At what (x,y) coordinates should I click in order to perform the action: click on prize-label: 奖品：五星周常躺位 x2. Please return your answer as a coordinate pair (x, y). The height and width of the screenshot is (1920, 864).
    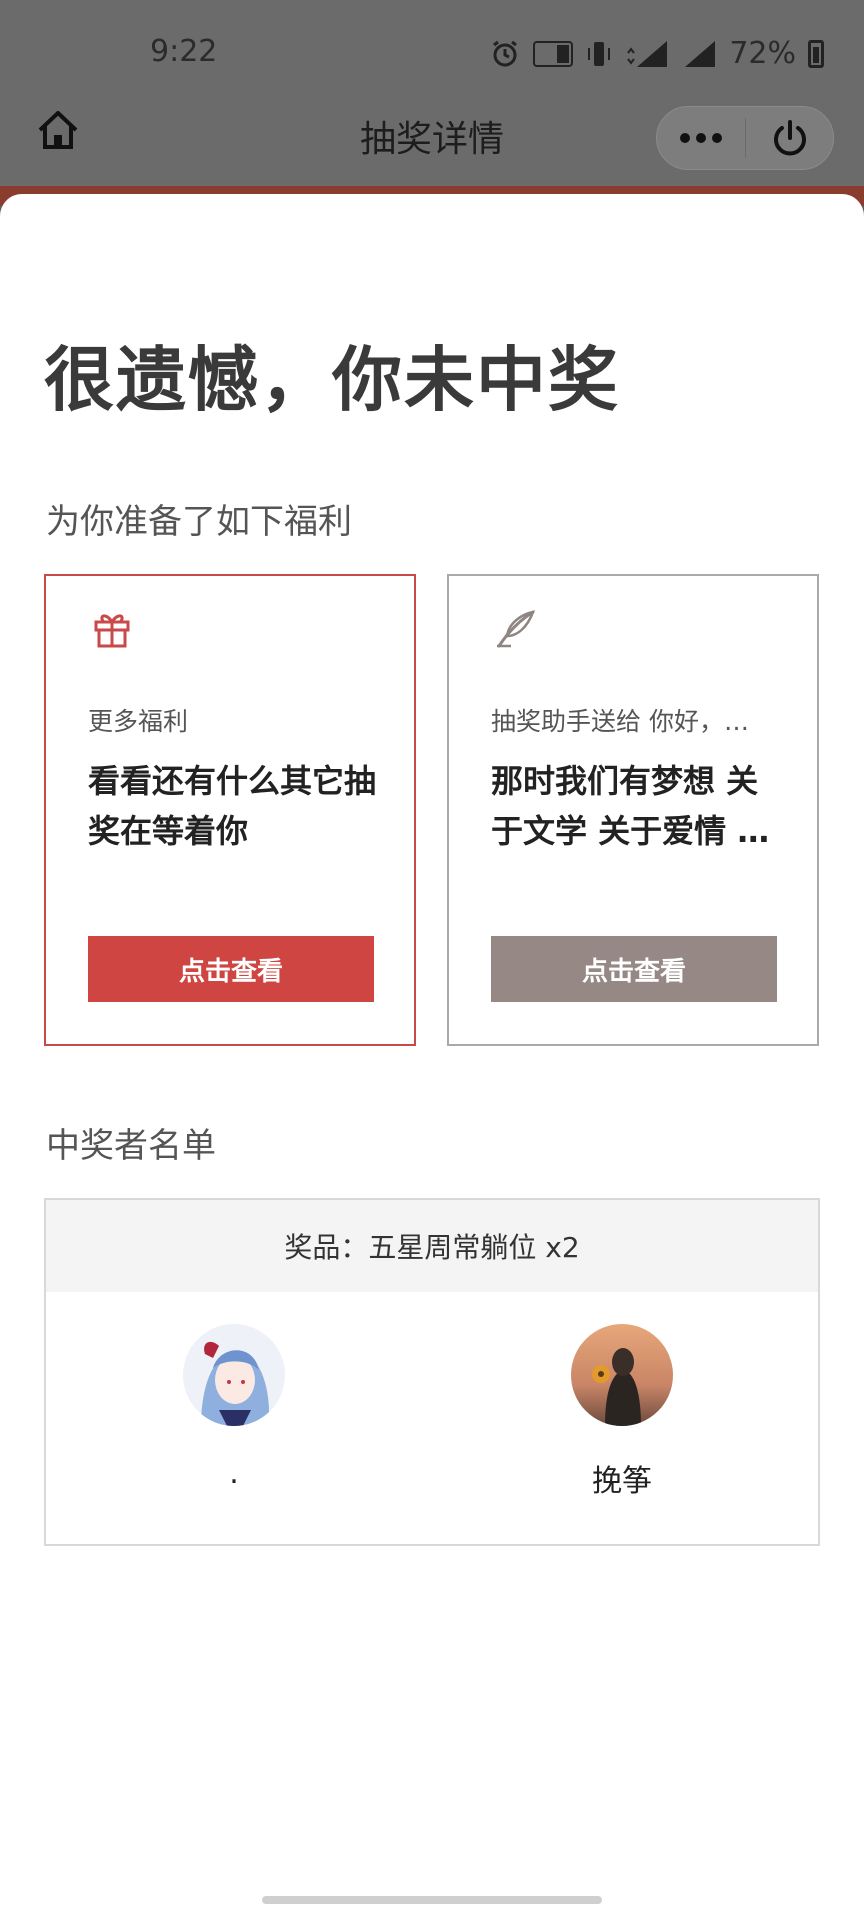
    Looking at the image, I should click on (432, 1246).